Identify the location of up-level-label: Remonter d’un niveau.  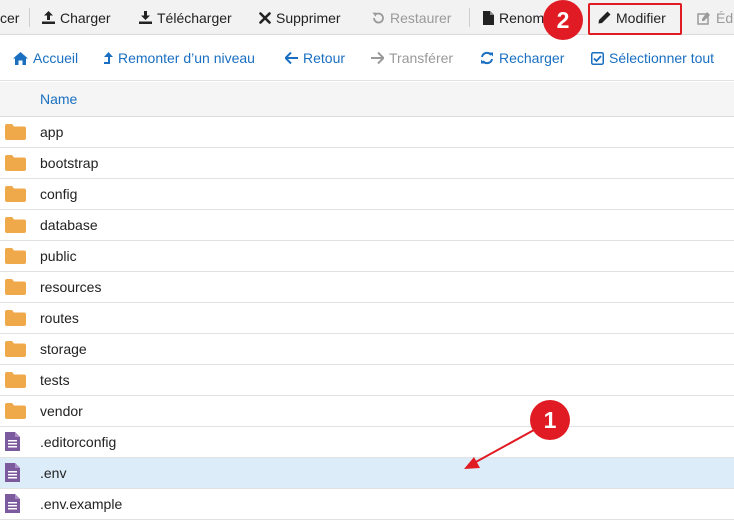
(186, 58).